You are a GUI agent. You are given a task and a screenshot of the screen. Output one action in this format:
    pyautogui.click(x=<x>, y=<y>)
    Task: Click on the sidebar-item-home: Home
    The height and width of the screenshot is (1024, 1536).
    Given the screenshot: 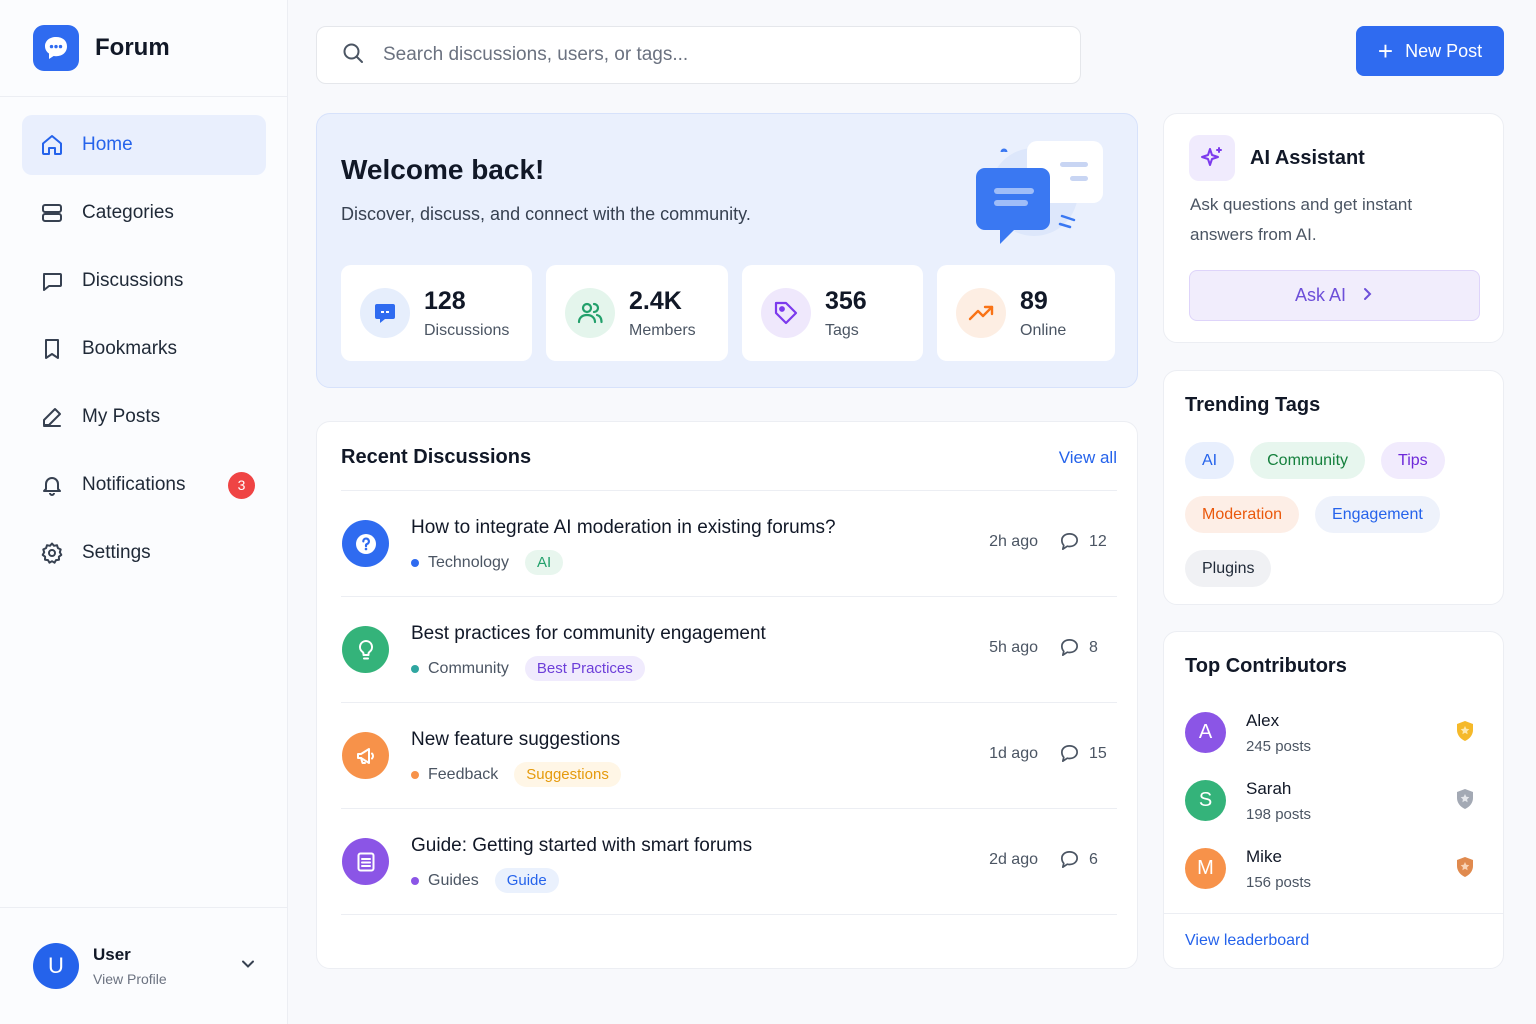 What is the action you would take?
    pyautogui.click(x=144, y=145)
    